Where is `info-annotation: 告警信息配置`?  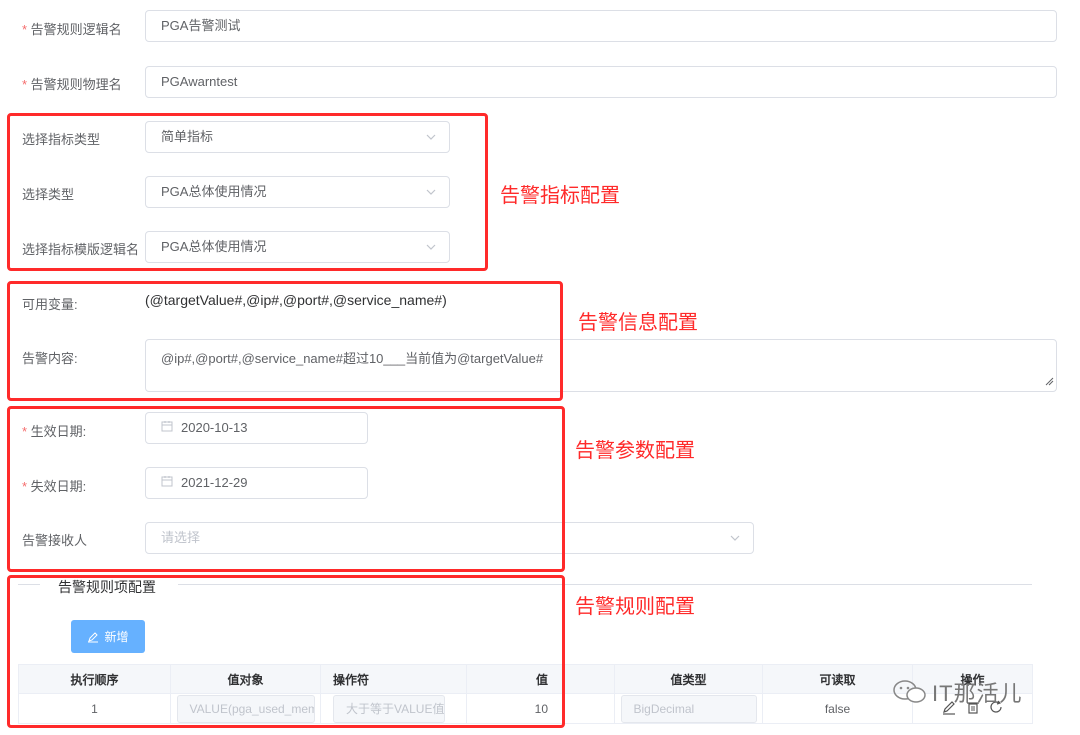
info-annotation: 告警信息配置 is located at coordinates (638, 323).